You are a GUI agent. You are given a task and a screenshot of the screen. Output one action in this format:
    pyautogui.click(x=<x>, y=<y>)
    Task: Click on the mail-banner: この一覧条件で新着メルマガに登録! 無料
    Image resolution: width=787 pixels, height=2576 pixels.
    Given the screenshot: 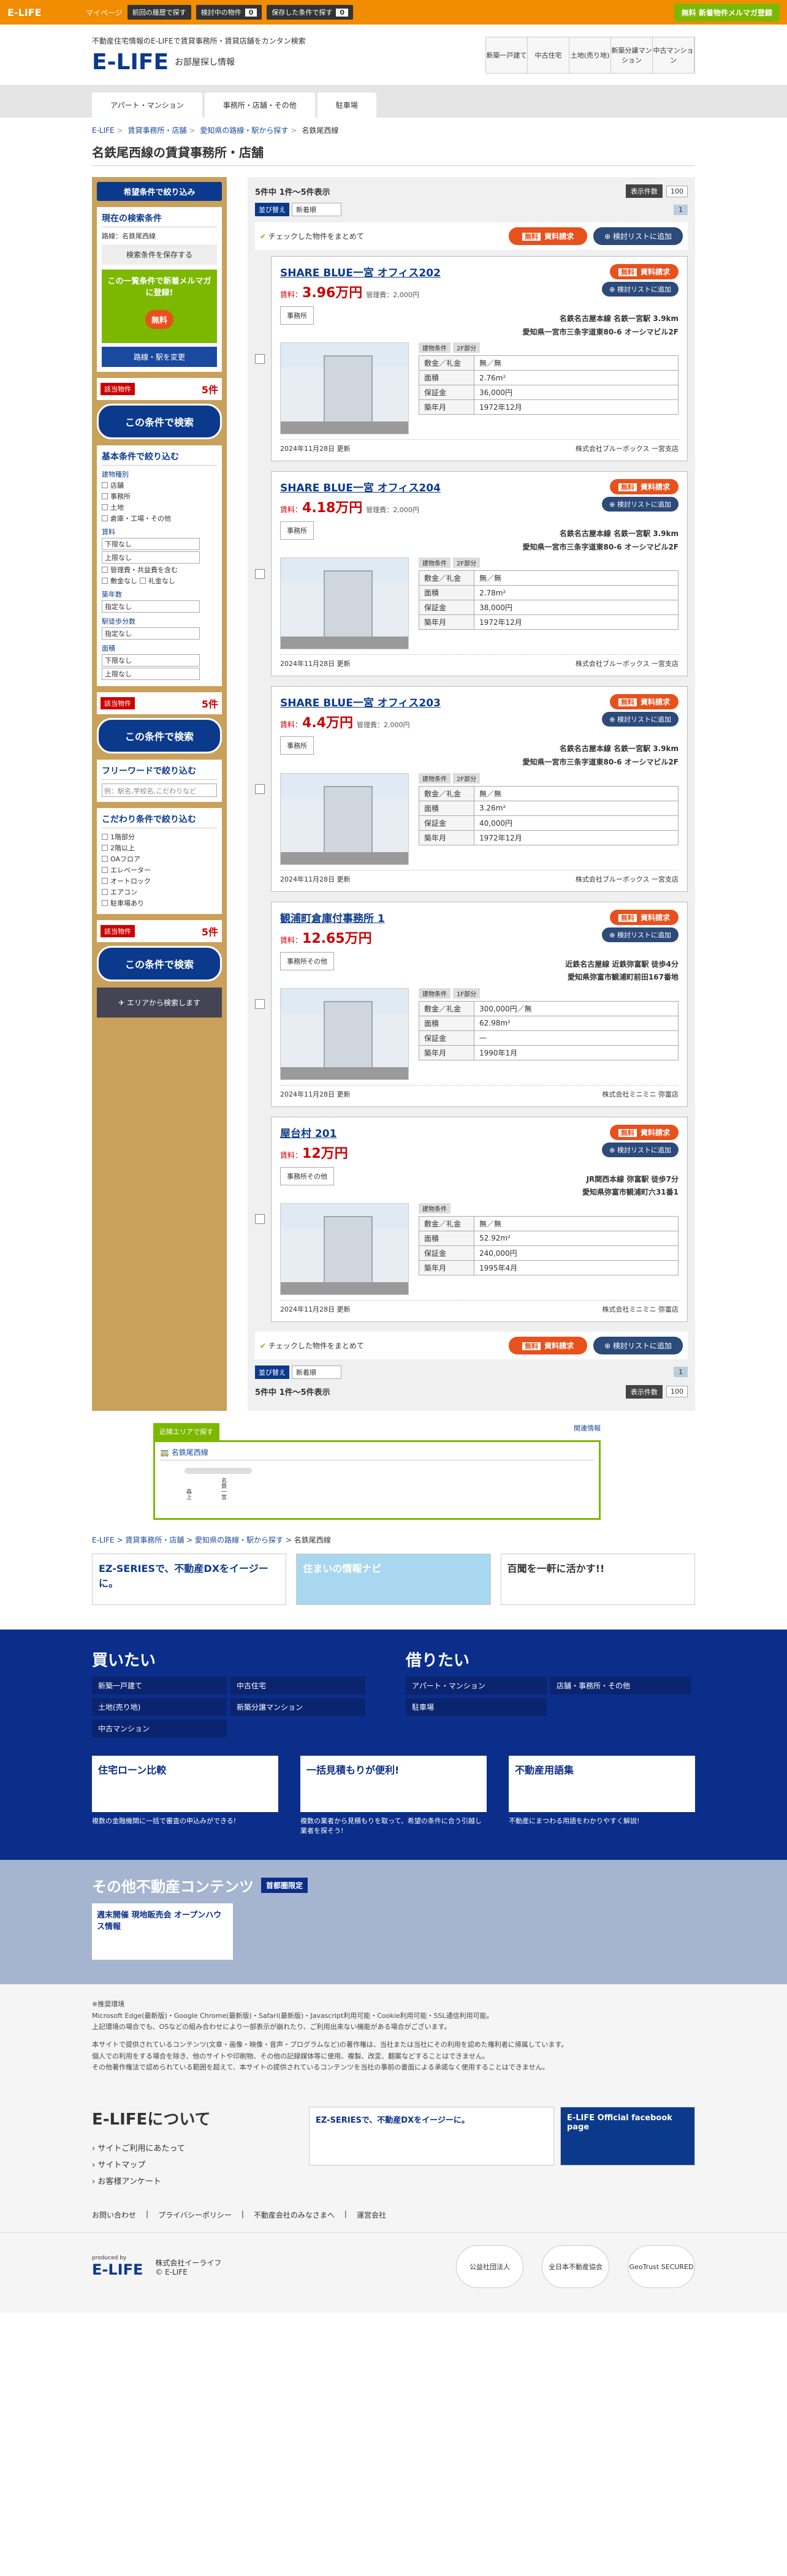 What is the action you would take?
    pyautogui.click(x=159, y=306)
    